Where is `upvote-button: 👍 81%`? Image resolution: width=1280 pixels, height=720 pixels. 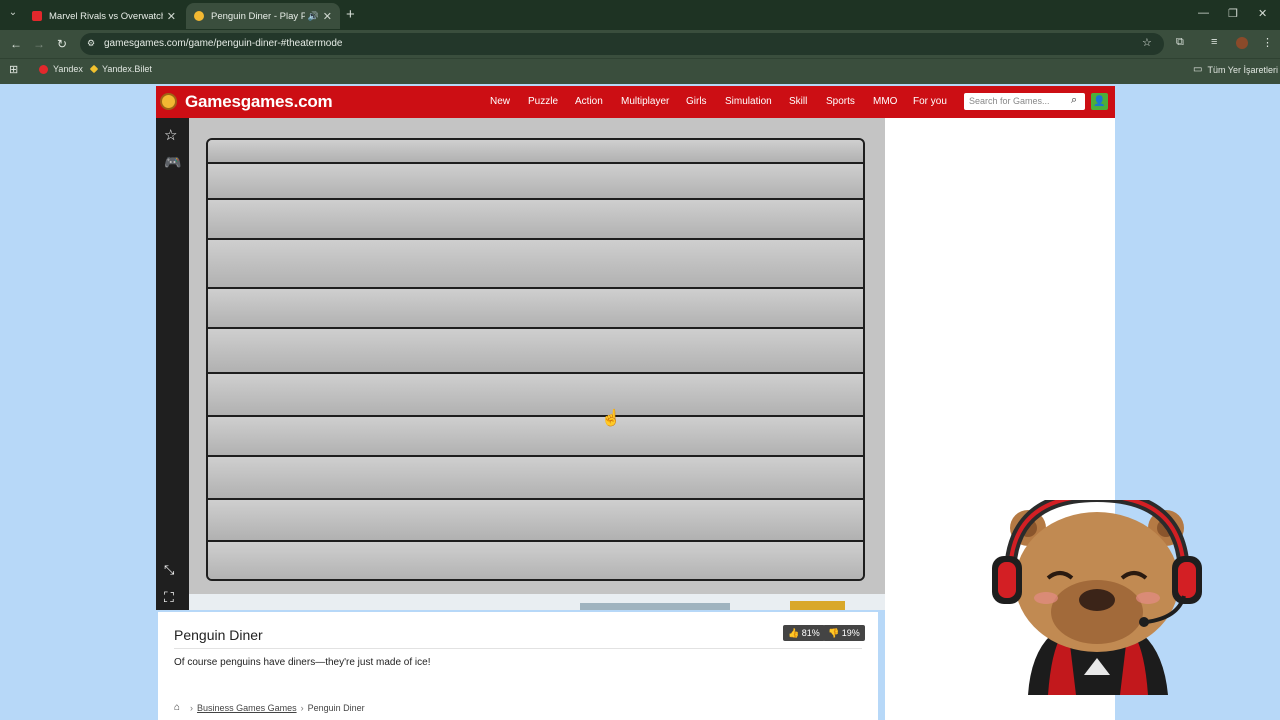
upvote-button: 👍 81% is located at coordinates (804, 633).